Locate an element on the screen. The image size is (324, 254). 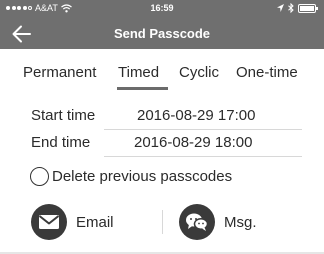
status-bar: A&AT 16:59 is located at coordinates (162, 9).